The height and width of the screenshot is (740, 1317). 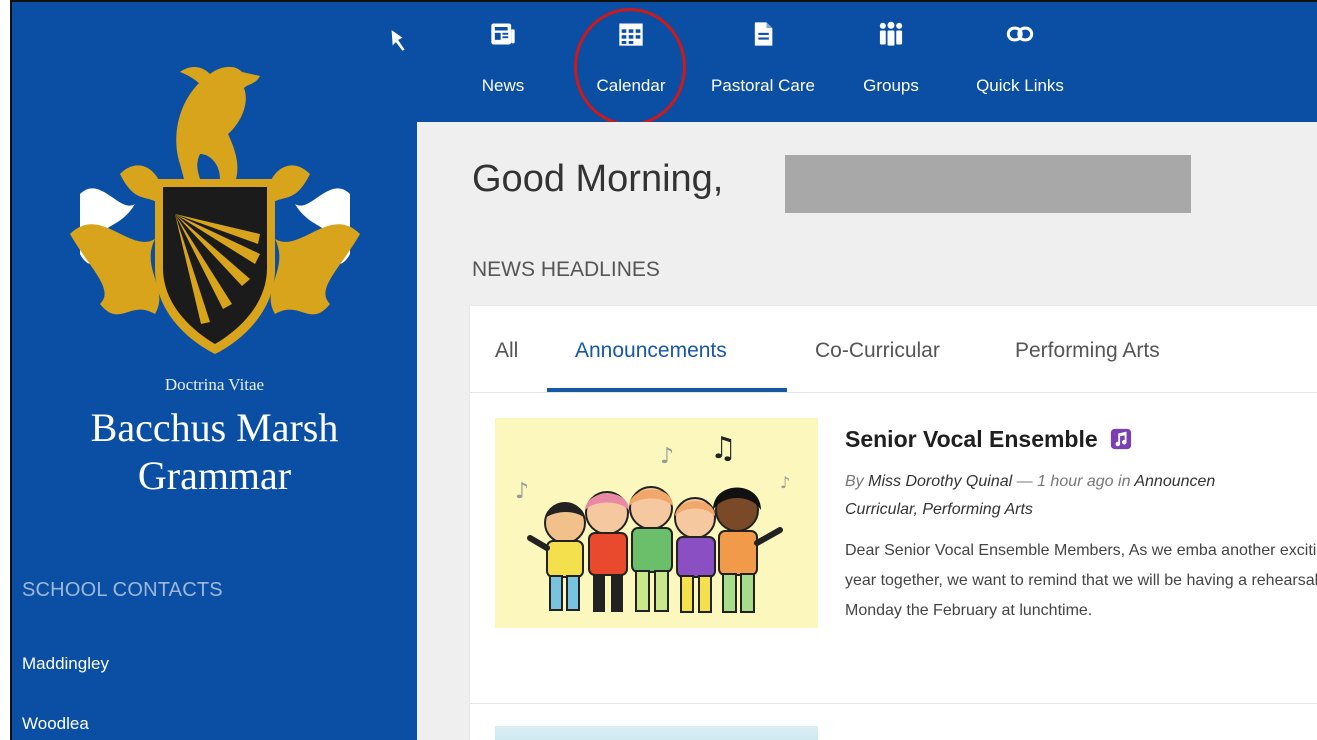 What do you see at coordinates (1020, 66) in the screenshot?
I see `nav-quick-links: Quick Links` at bounding box center [1020, 66].